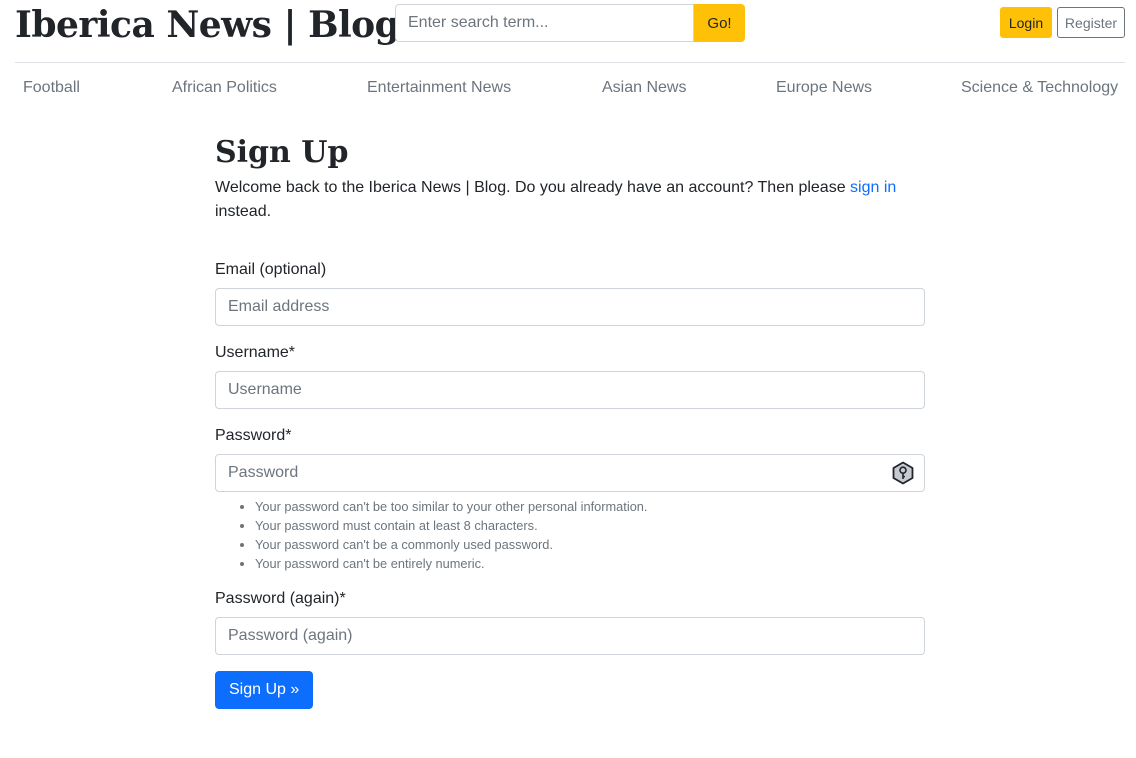 The image size is (1136, 758). I want to click on page-title: Sign Up, so click(282, 152).